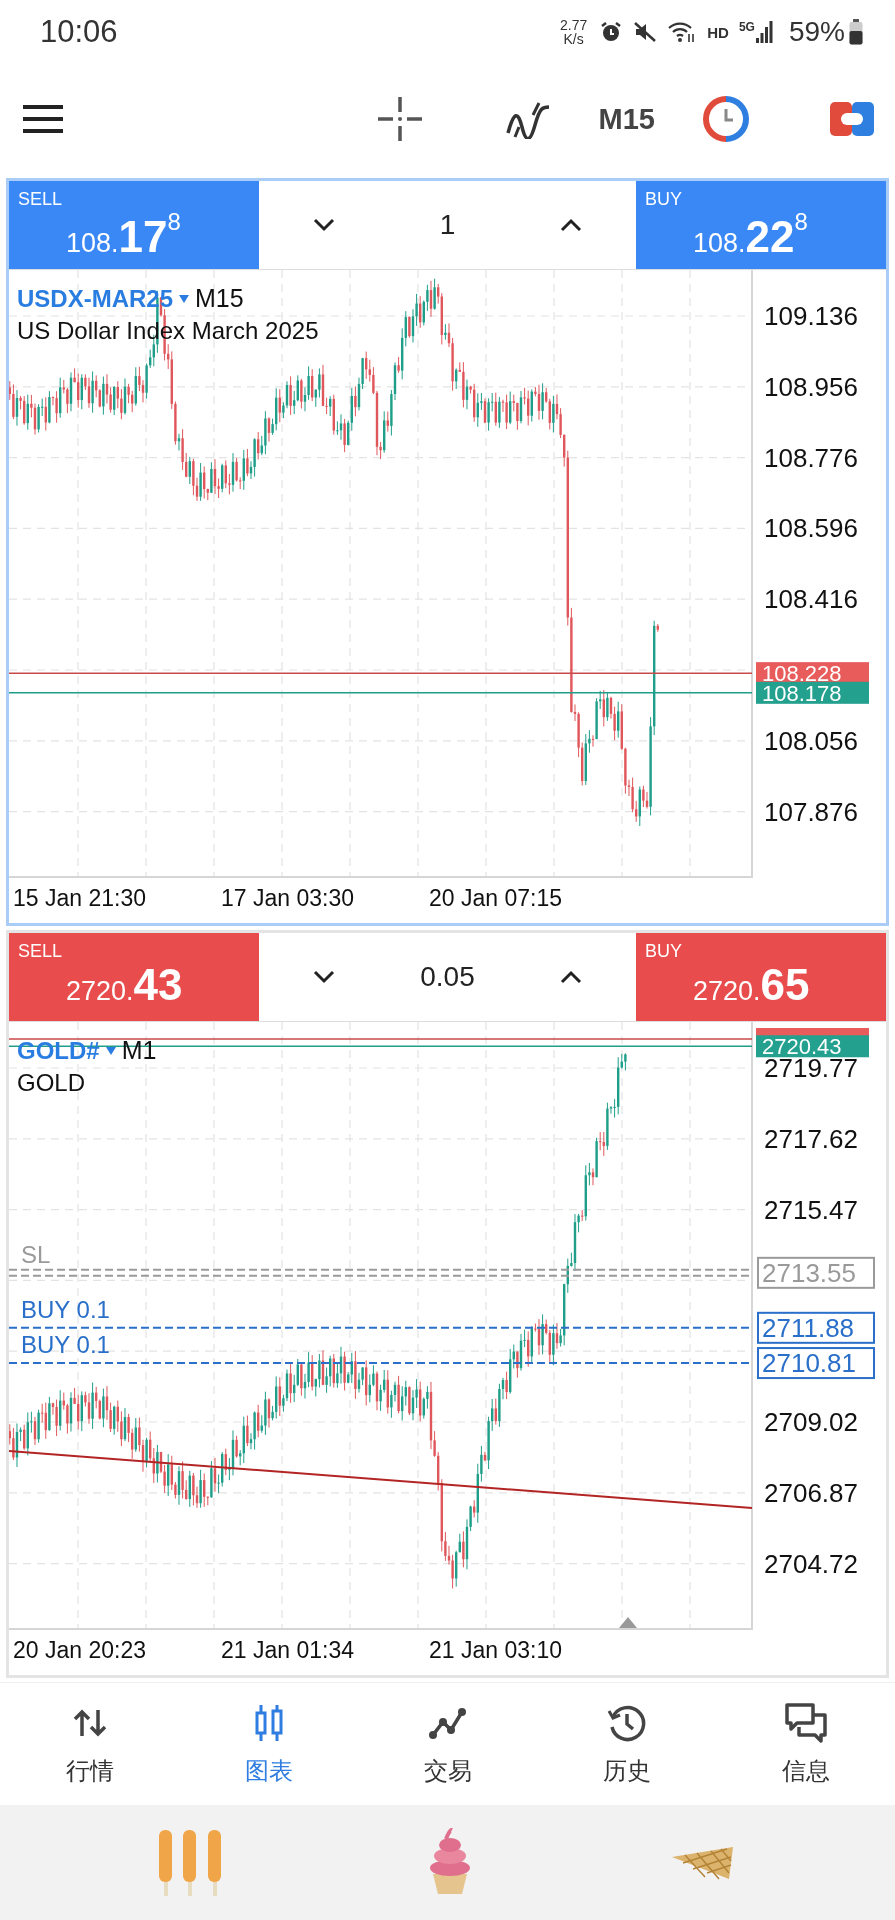 The height and width of the screenshot is (1920, 895). What do you see at coordinates (816, 1327) in the screenshot?
I see `price-tag: 2711.88` at bounding box center [816, 1327].